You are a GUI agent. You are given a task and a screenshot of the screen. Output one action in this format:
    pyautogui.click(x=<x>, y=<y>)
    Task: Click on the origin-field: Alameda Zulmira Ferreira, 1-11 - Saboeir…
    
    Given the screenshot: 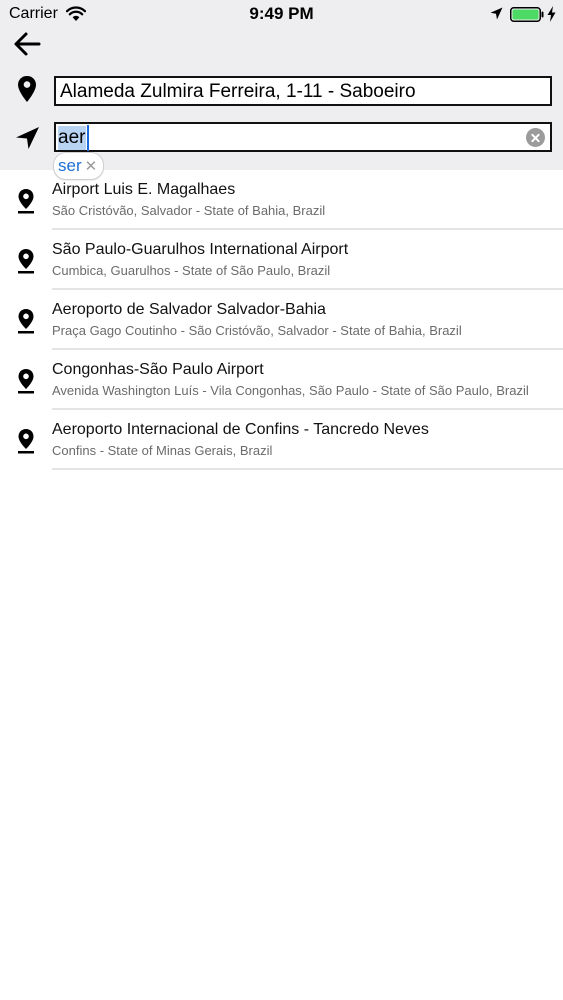 What is the action you would take?
    pyautogui.click(x=303, y=91)
    